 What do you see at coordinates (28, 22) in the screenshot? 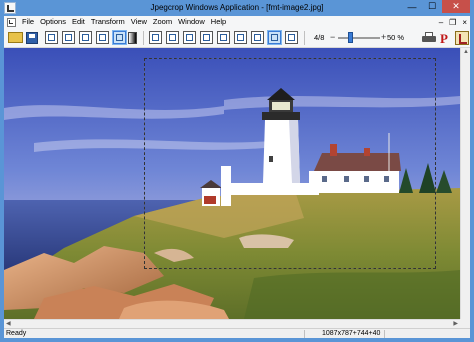
I see `menu-file: File` at bounding box center [28, 22].